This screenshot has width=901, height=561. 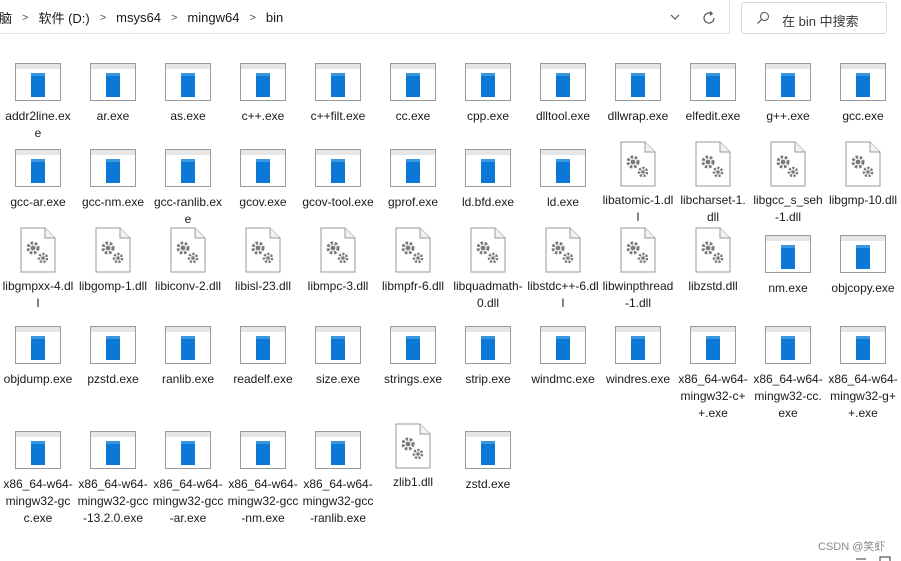 I want to click on file-item: g++.exe, so click(x=788, y=93).